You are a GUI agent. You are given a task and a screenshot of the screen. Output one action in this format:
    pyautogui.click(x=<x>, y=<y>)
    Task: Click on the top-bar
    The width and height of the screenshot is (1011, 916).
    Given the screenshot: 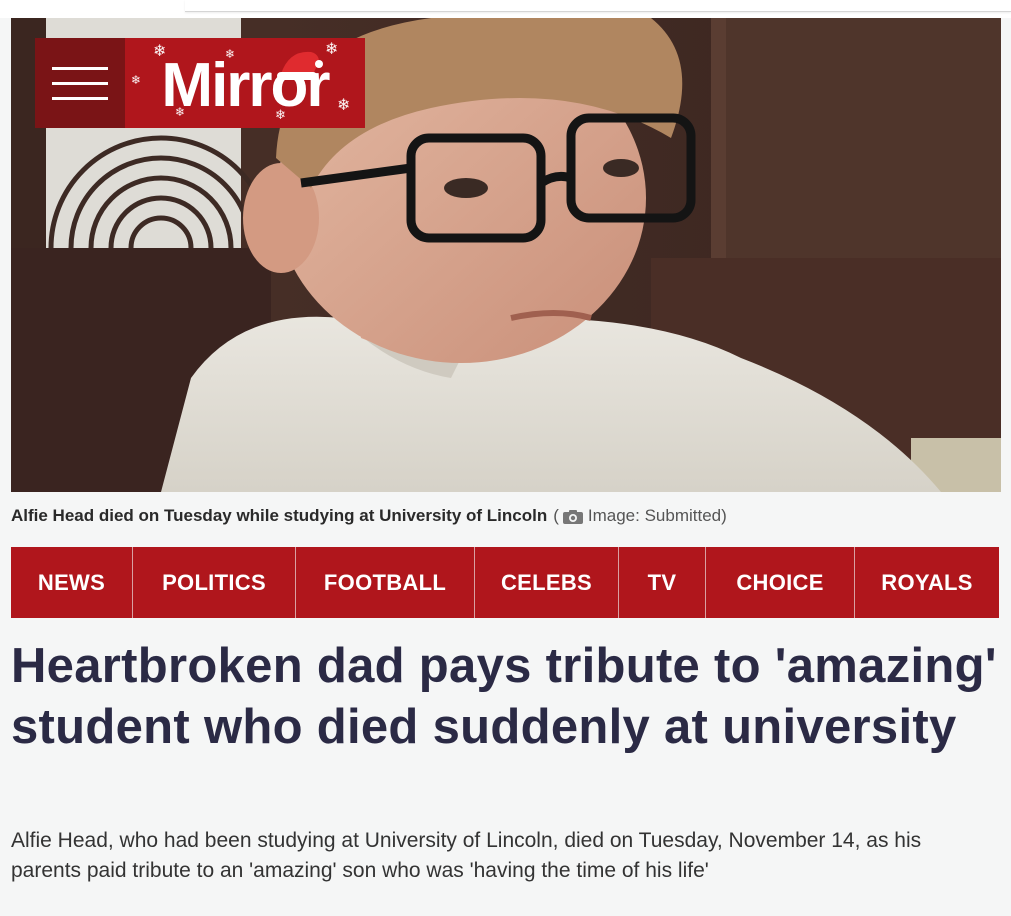 What is the action you would take?
    pyautogui.click(x=598, y=6)
    